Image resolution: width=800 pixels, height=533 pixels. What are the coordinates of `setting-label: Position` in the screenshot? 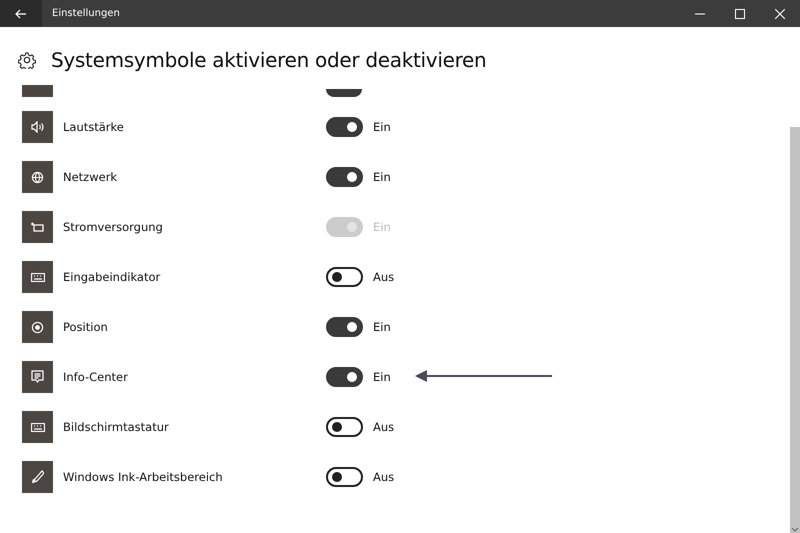 It's located at (86, 327).